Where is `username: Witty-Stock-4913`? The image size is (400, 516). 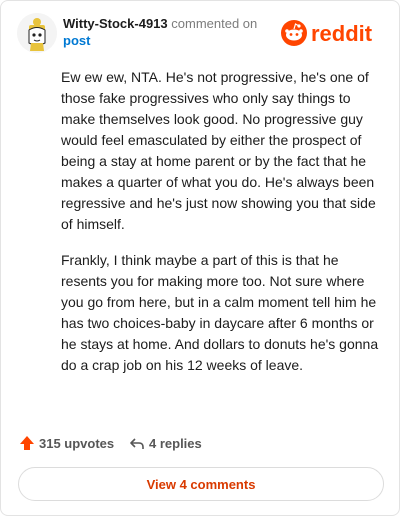
username: Witty-Stock-4913 is located at coordinates (115, 23).